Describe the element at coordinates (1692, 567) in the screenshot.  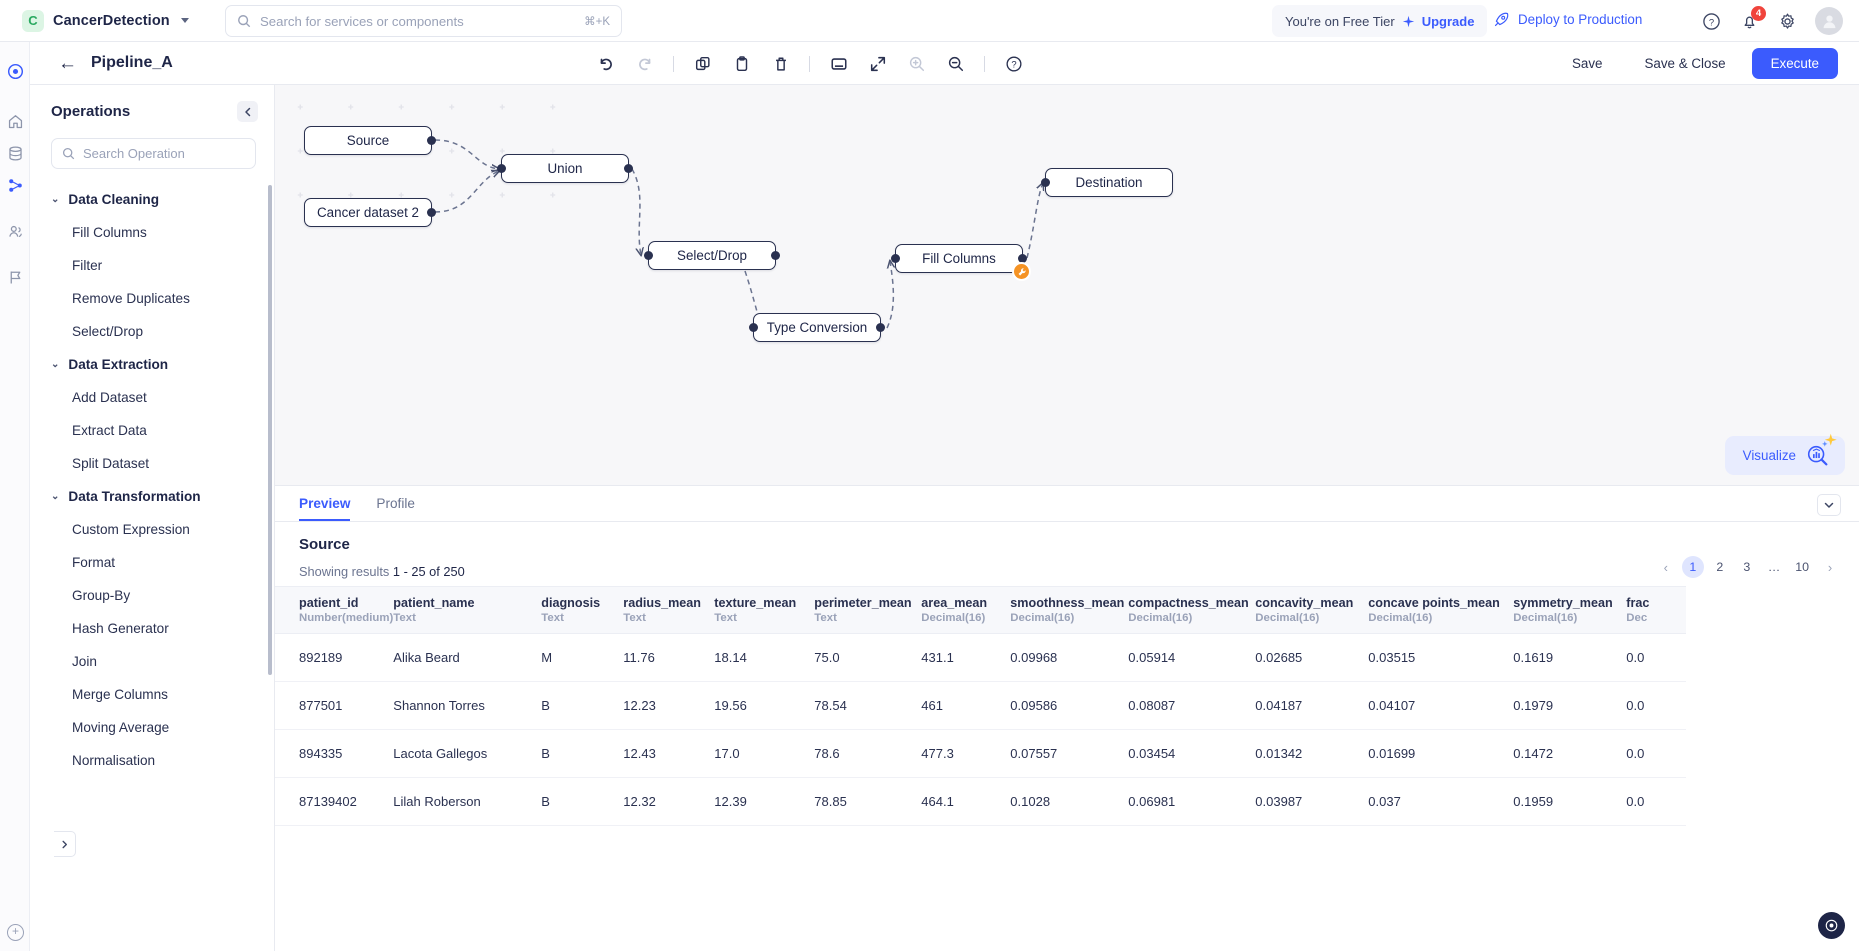
I see `pagination-page-1: 1` at that location.